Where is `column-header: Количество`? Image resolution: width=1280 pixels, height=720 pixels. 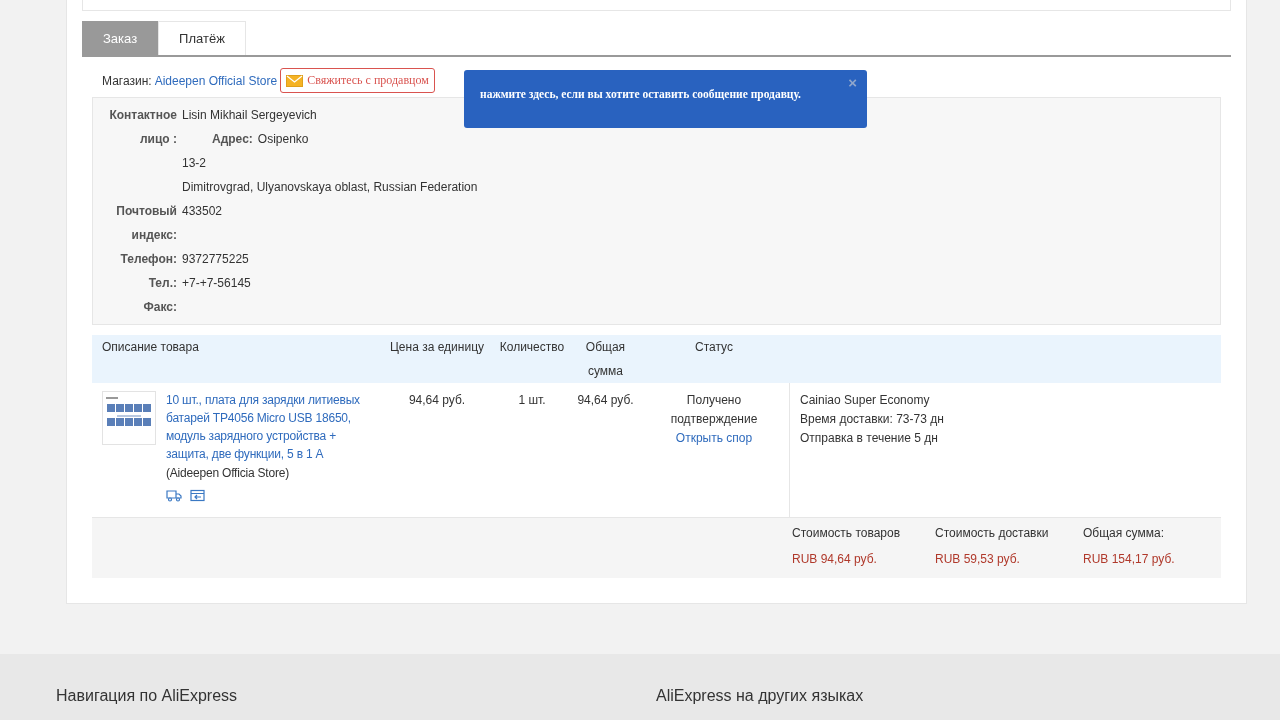 column-header: Количество is located at coordinates (532, 347).